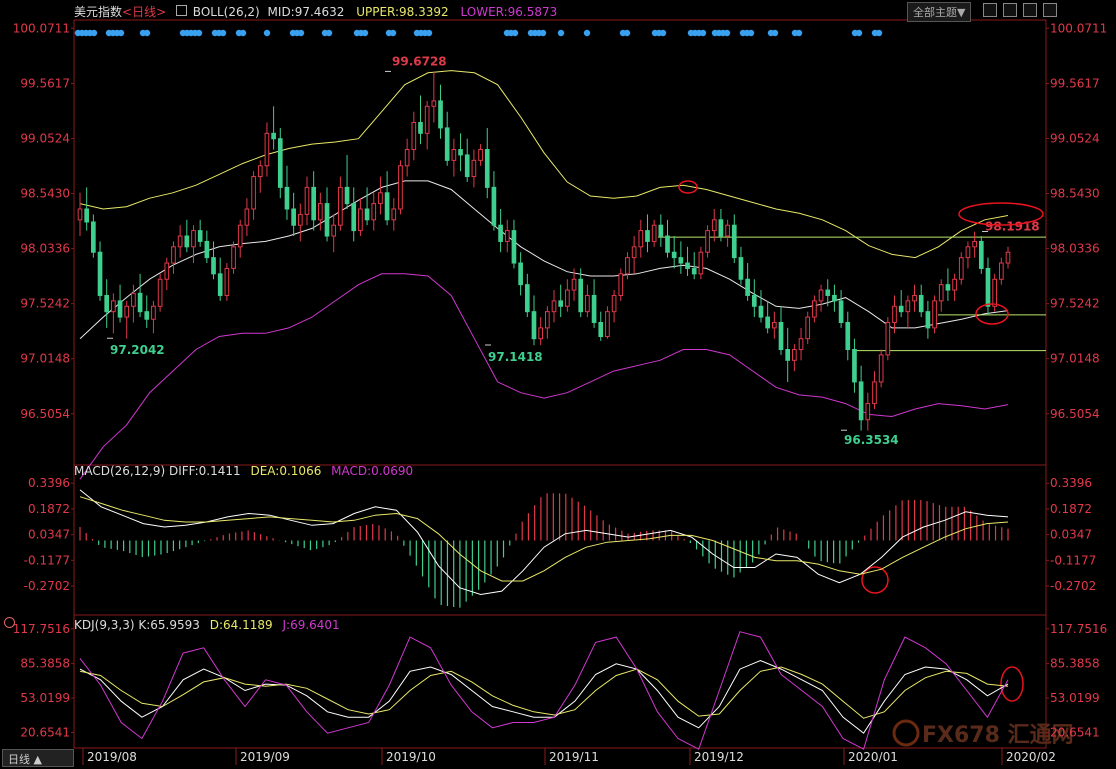 Image resolution: width=1116 pixels, height=769 pixels. I want to click on kdj-tick-left: 20.6541, so click(45, 732).